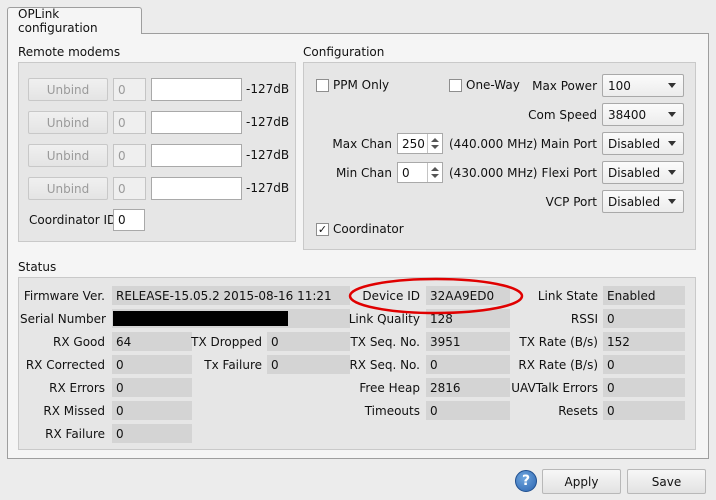 The width and height of the screenshot is (716, 500). Describe the element at coordinates (468, 410) in the screenshot. I see `timeouts-value: 0` at that location.